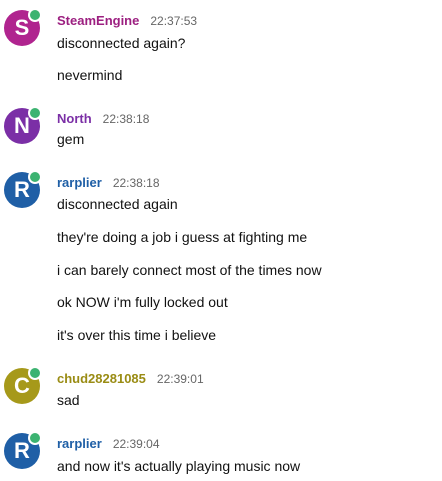  I want to click on message-text: nevermind, so click(90, 75).